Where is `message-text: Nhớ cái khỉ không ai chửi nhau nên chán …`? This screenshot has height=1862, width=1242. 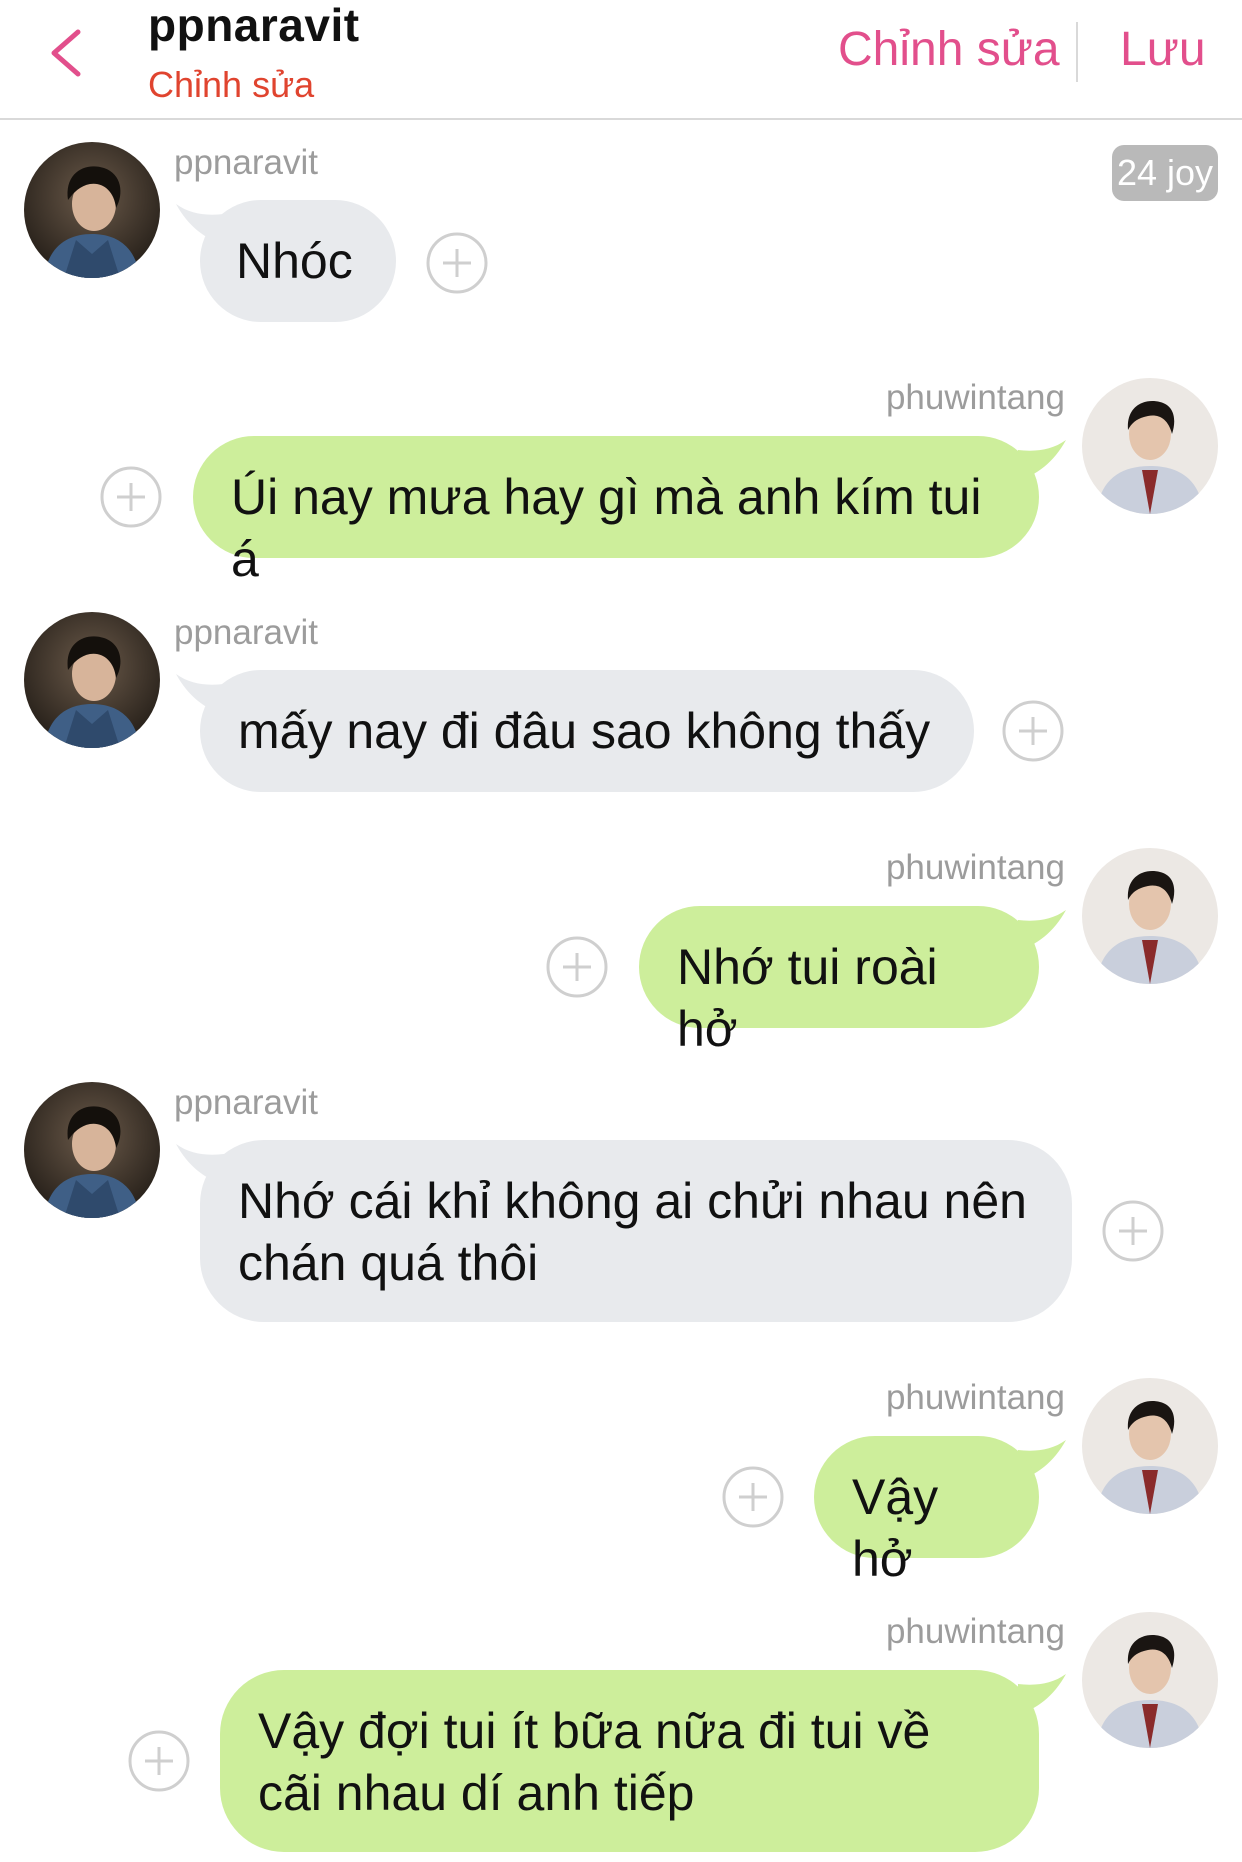 message-text: Nhớ cái khỉ không ai chửi nhau nên chán … is located at coordinates (632, 1232).